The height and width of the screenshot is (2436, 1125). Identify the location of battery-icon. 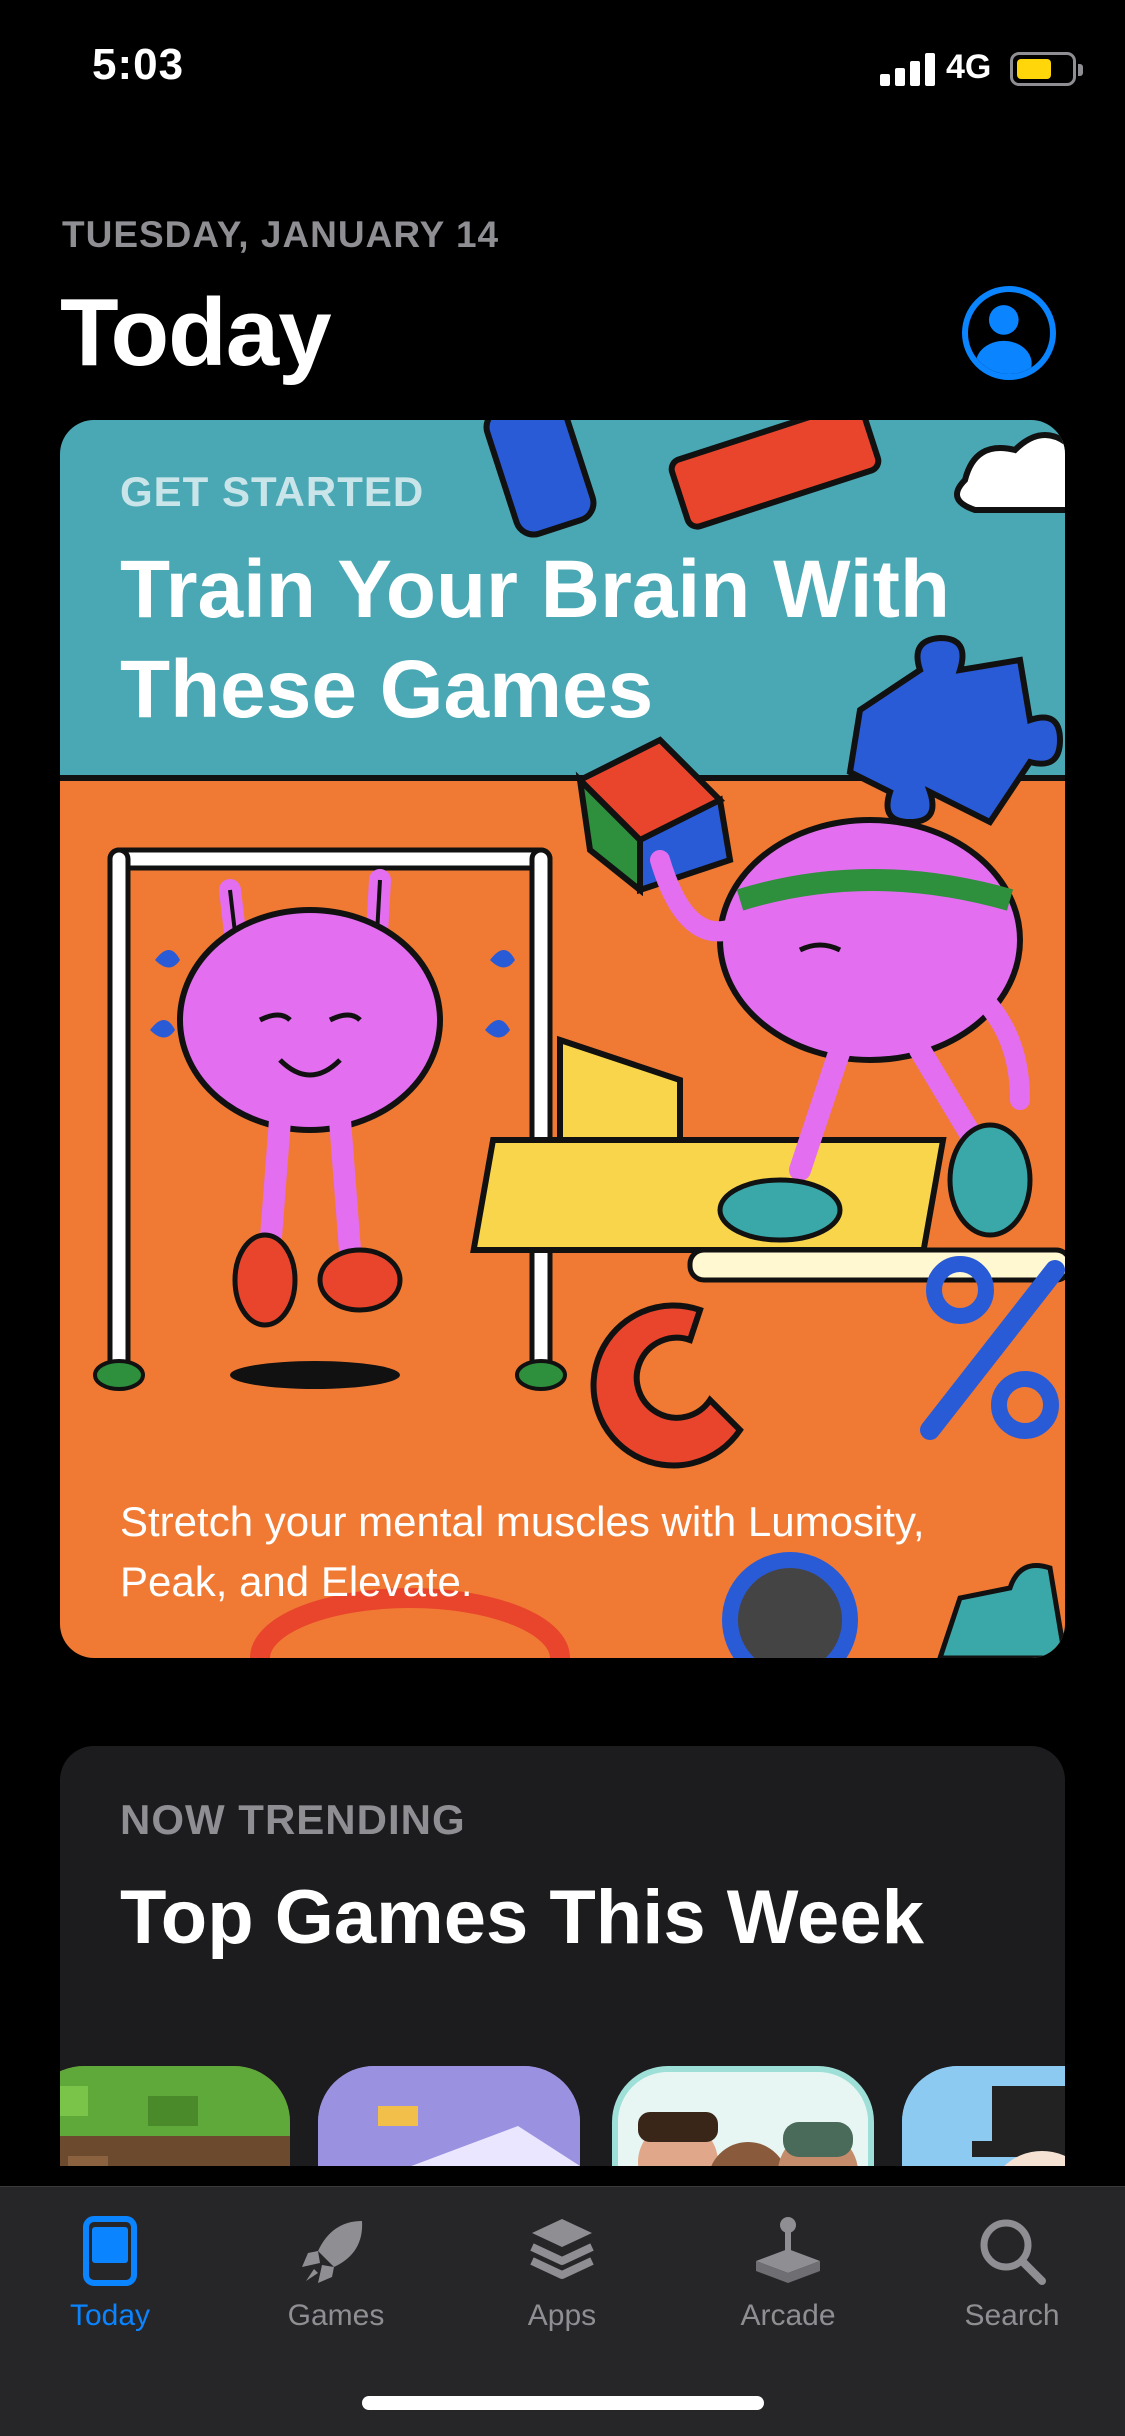
(1046, 69).